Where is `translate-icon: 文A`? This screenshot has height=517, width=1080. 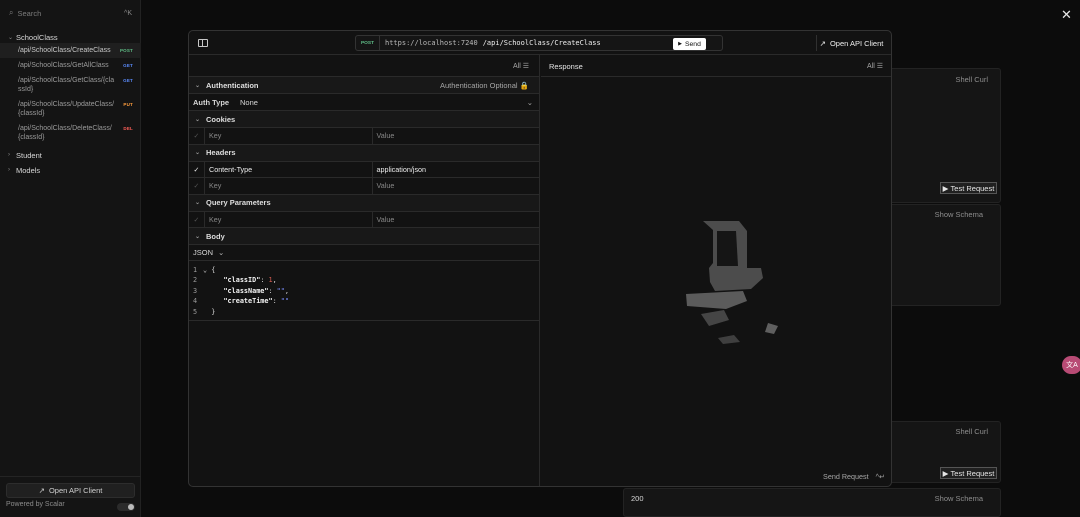 translate-icon: 文A is located at coordinates (1072, 365).